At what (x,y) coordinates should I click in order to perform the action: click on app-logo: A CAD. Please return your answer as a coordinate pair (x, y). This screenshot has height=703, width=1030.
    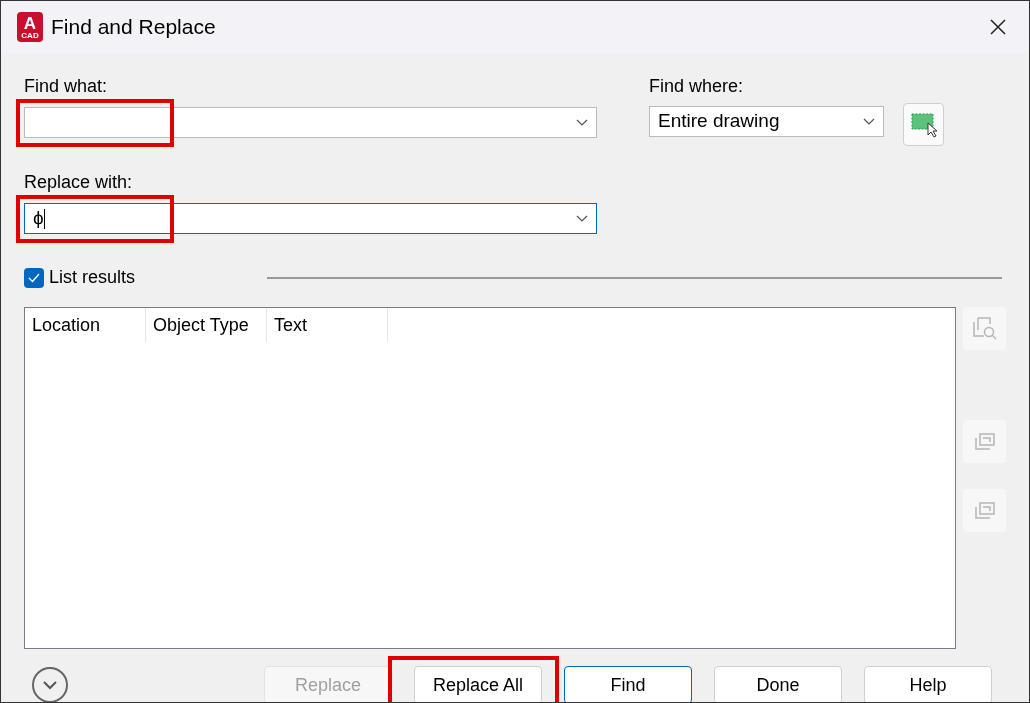
    Looking at the image, I should click on (30, 27).